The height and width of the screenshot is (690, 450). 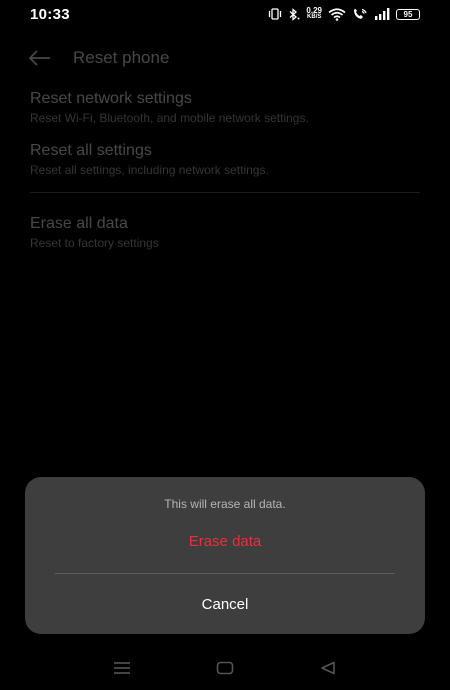 What do you see at coordinates (50, 14) in the screenshot?
I see `status-time: 10:33` at bounding box center [50, 14].